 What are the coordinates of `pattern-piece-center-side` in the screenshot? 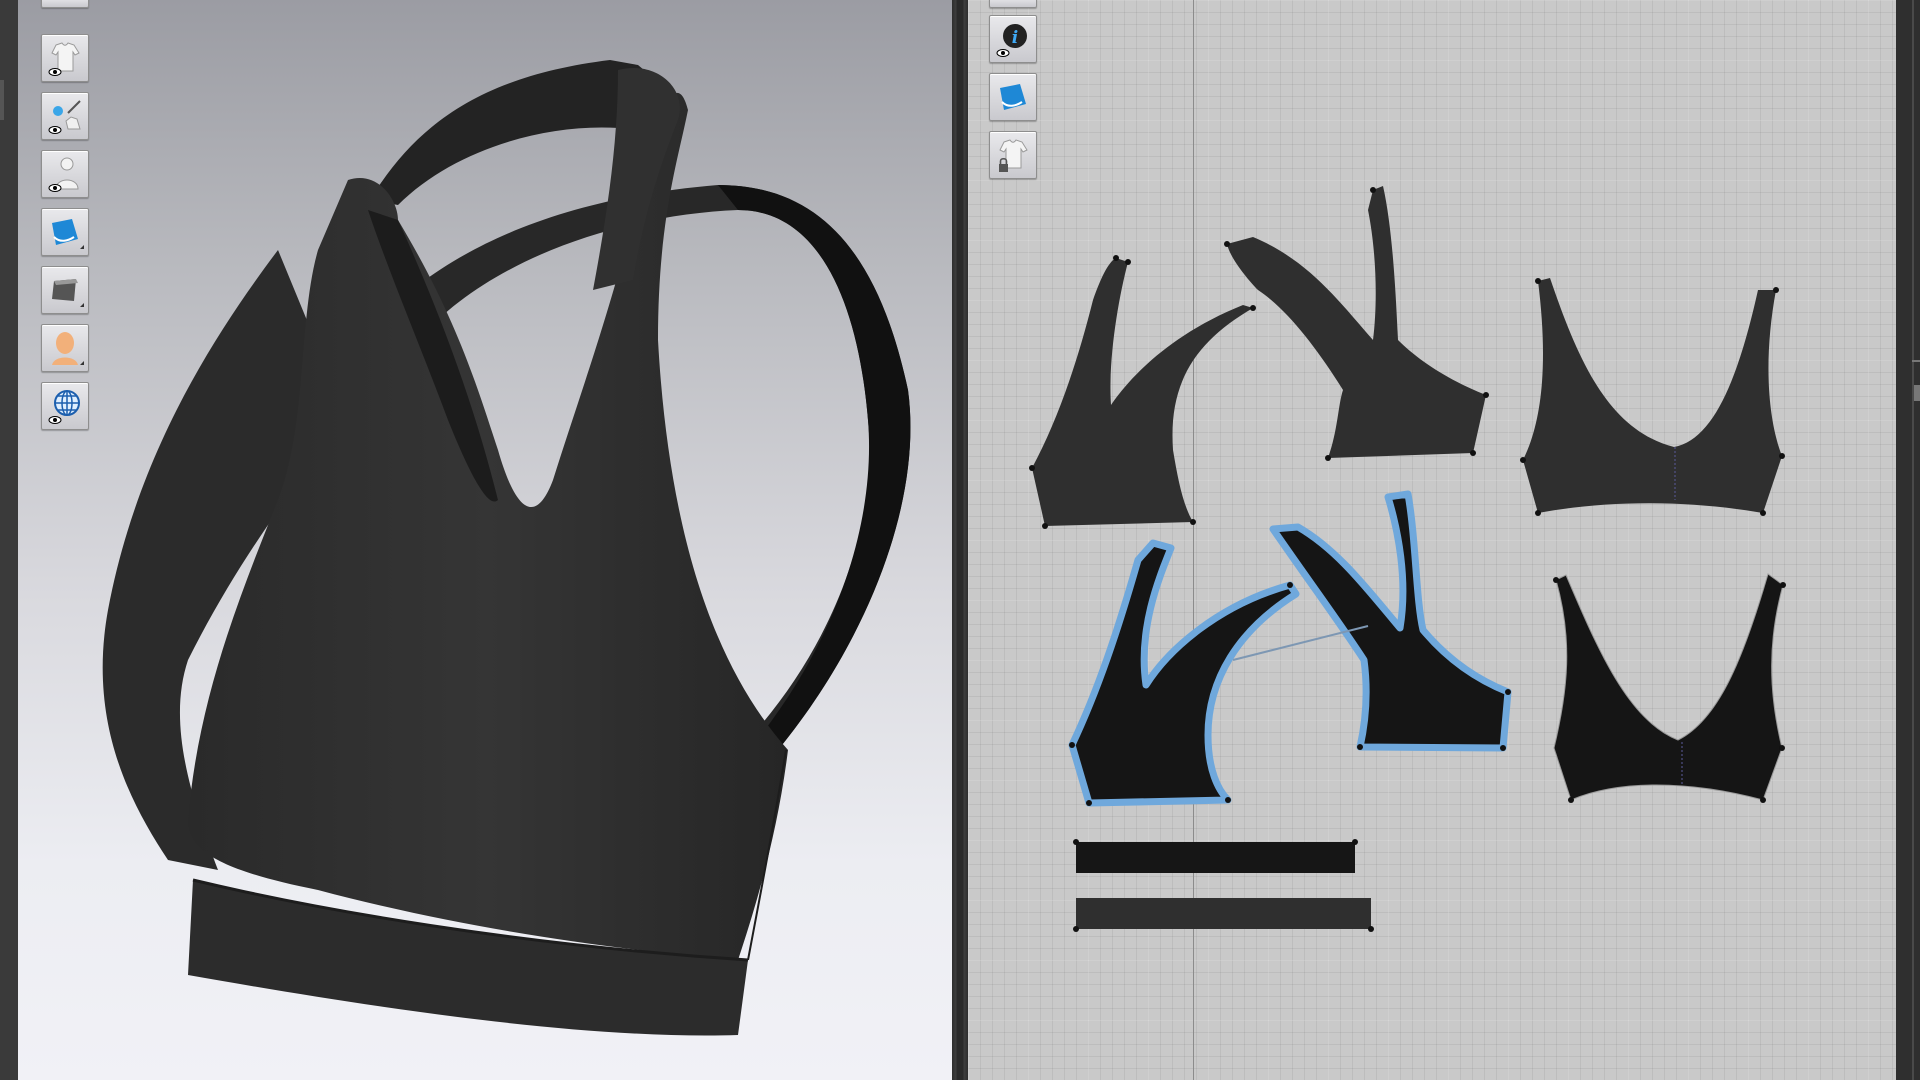 It's located at (1356, 322).